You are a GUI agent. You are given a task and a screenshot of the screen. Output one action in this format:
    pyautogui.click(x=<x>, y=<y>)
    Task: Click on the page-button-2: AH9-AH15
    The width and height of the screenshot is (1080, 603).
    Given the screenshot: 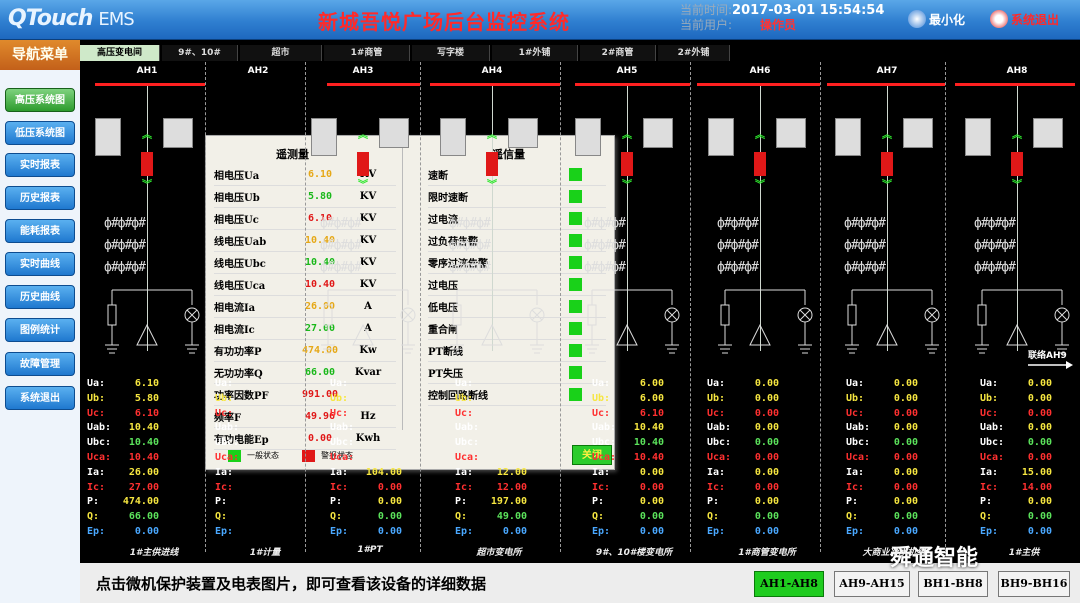 What is the action you would take?
    pyautogui.click(x=872, y=584)
    